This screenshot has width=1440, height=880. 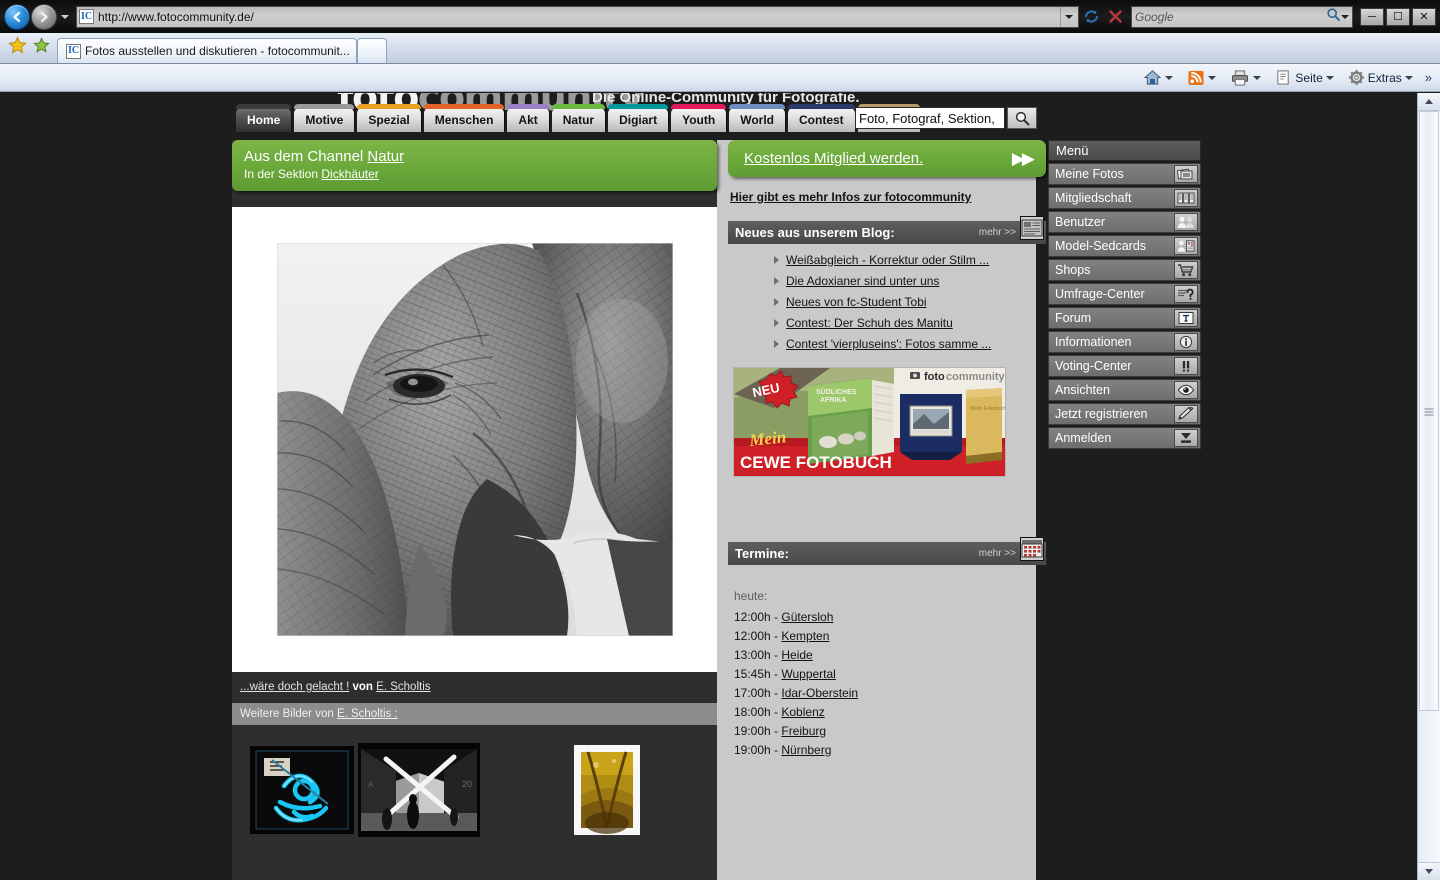 I want to click on nav-tab-spezial: Spezial, so click(x=389, y=118).